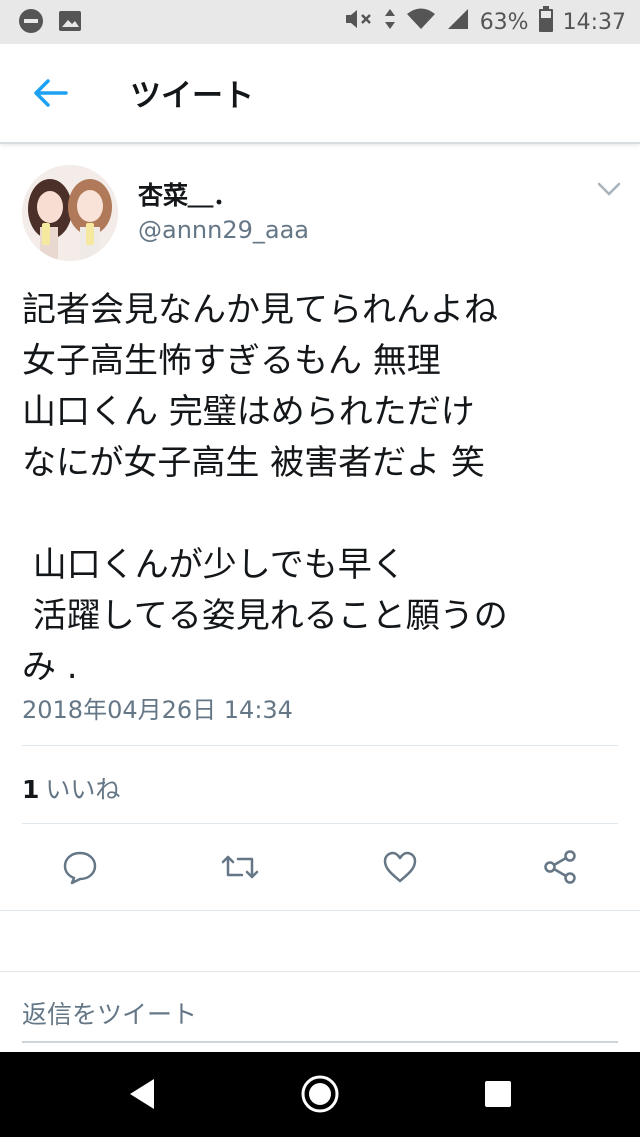  I want to click on system-navigation-bar, so click(320, 1094).